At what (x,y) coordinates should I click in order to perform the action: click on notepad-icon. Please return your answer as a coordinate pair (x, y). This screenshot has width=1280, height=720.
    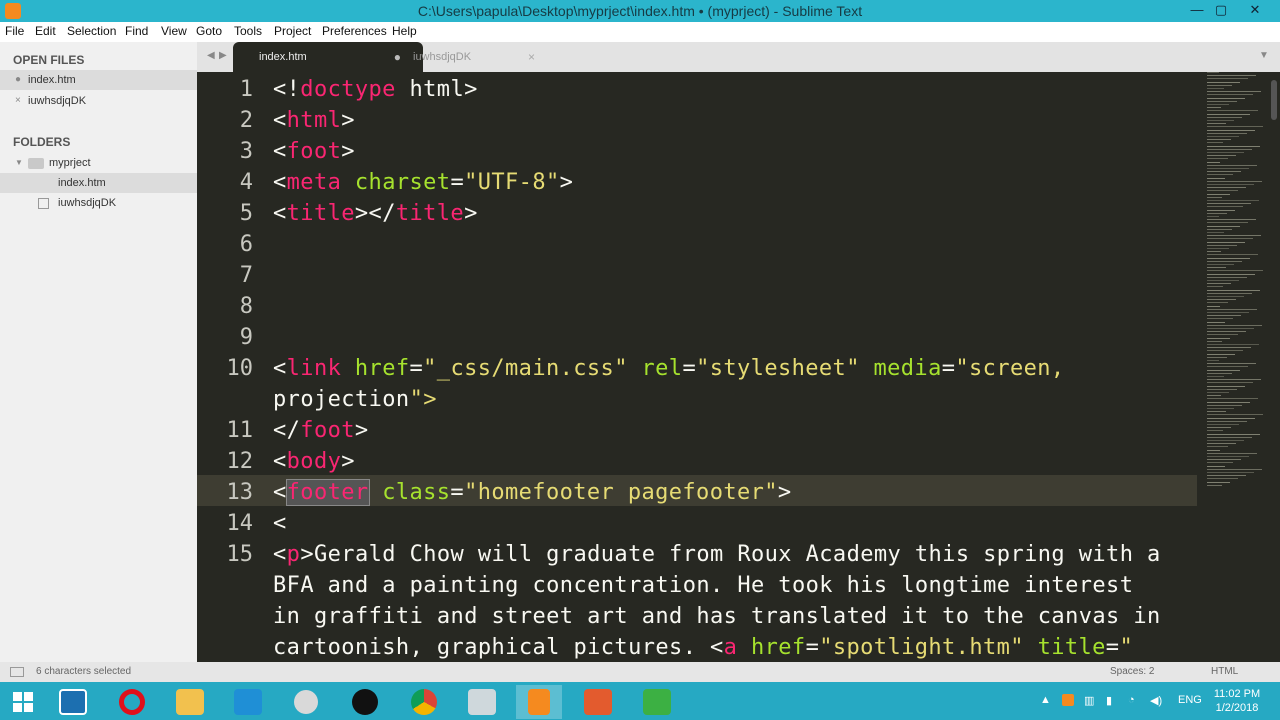
    Looking at the image, I should click on (482, 702).